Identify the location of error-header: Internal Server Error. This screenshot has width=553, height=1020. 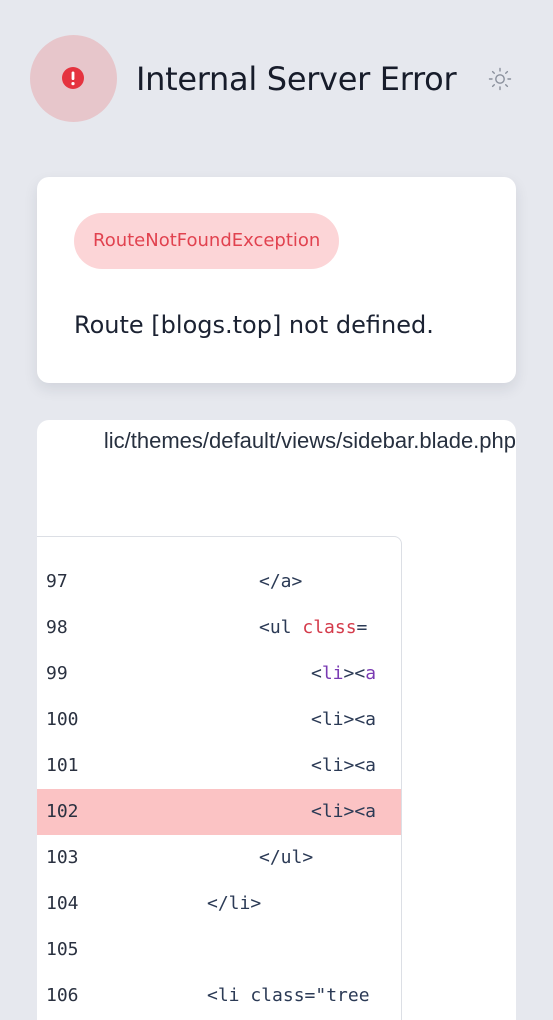
(280, 78).